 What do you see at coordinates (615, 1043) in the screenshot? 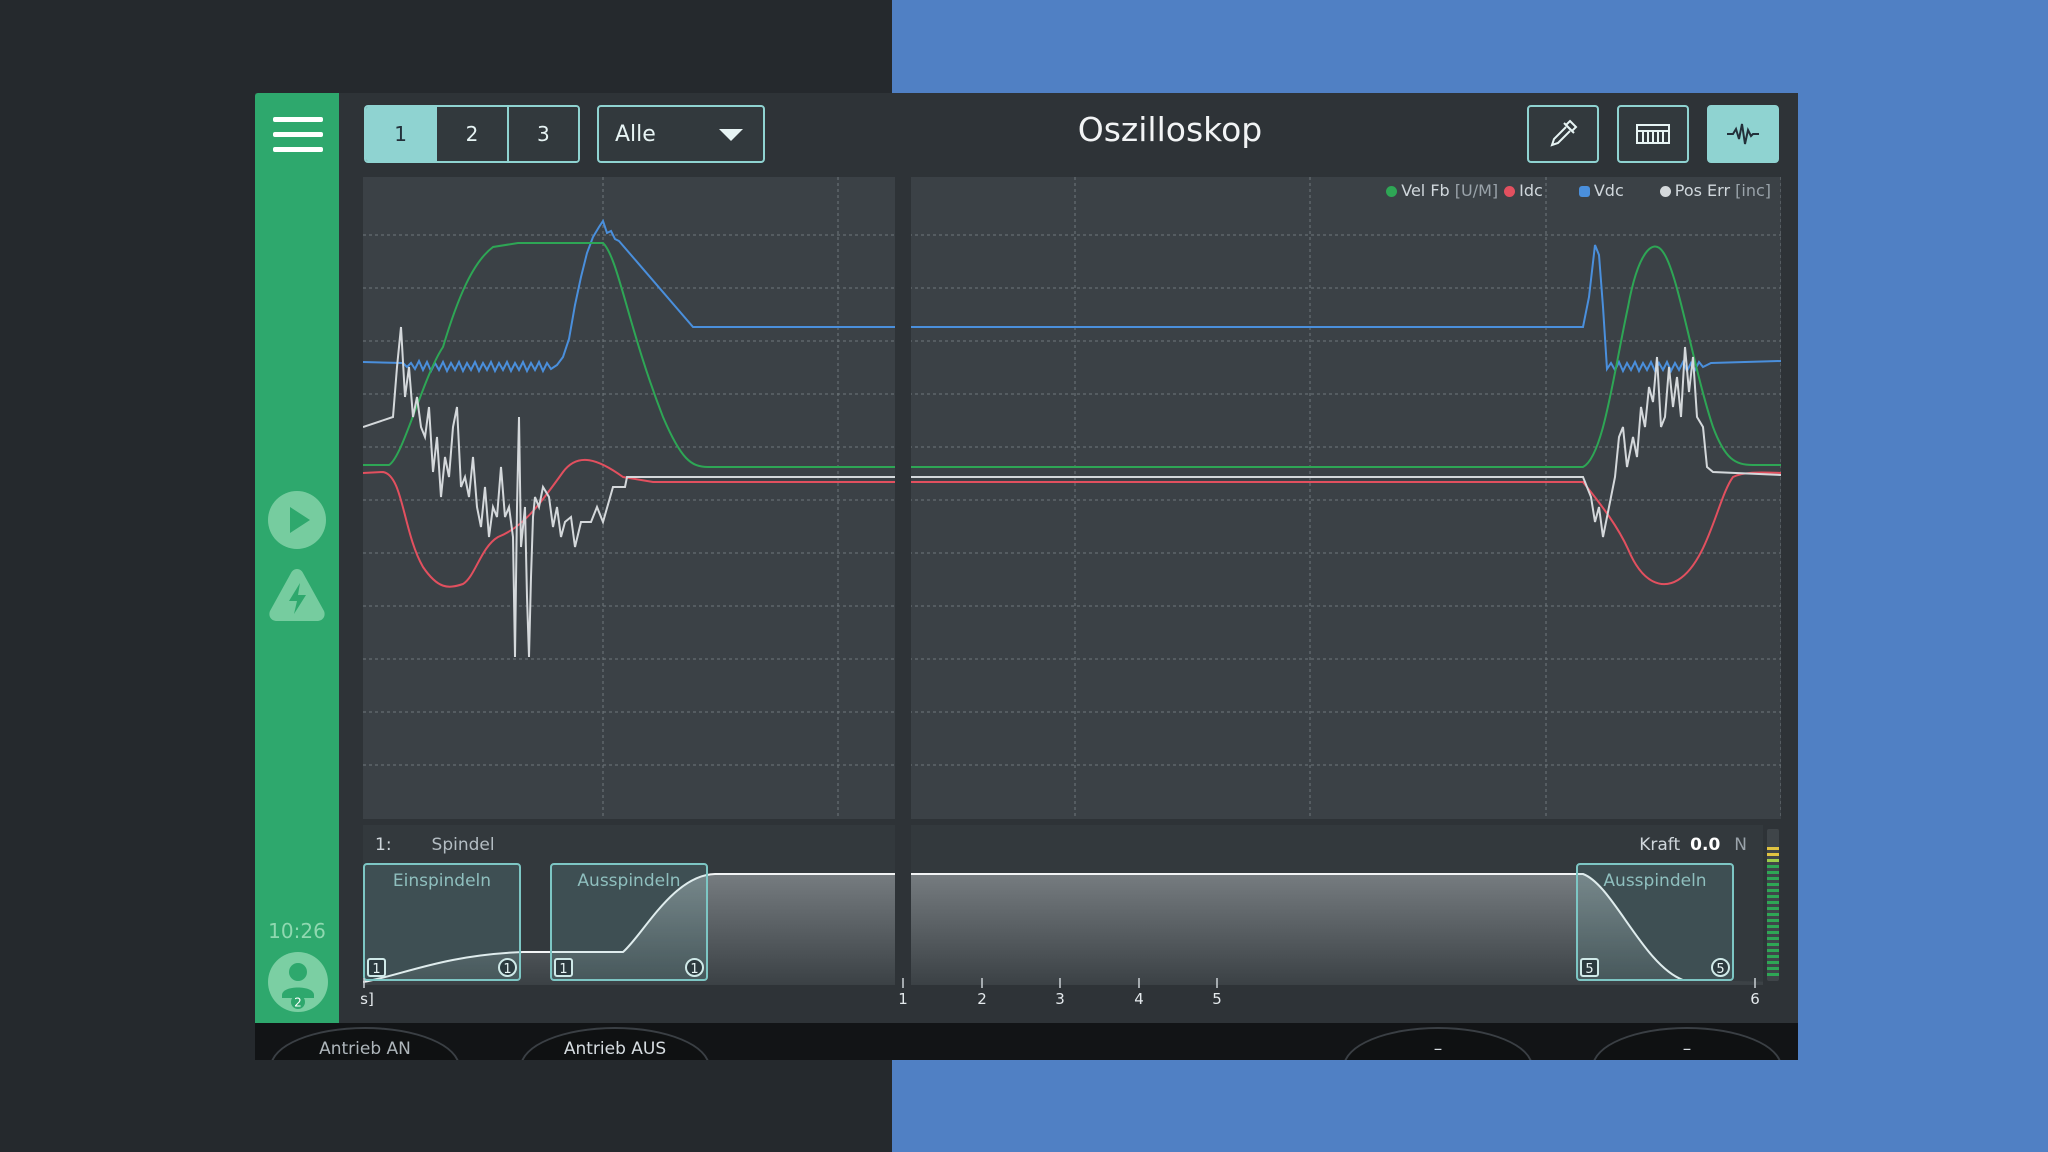
I see `drive-off-button: Antrieb AUS` at bounding box center [615, 1043].